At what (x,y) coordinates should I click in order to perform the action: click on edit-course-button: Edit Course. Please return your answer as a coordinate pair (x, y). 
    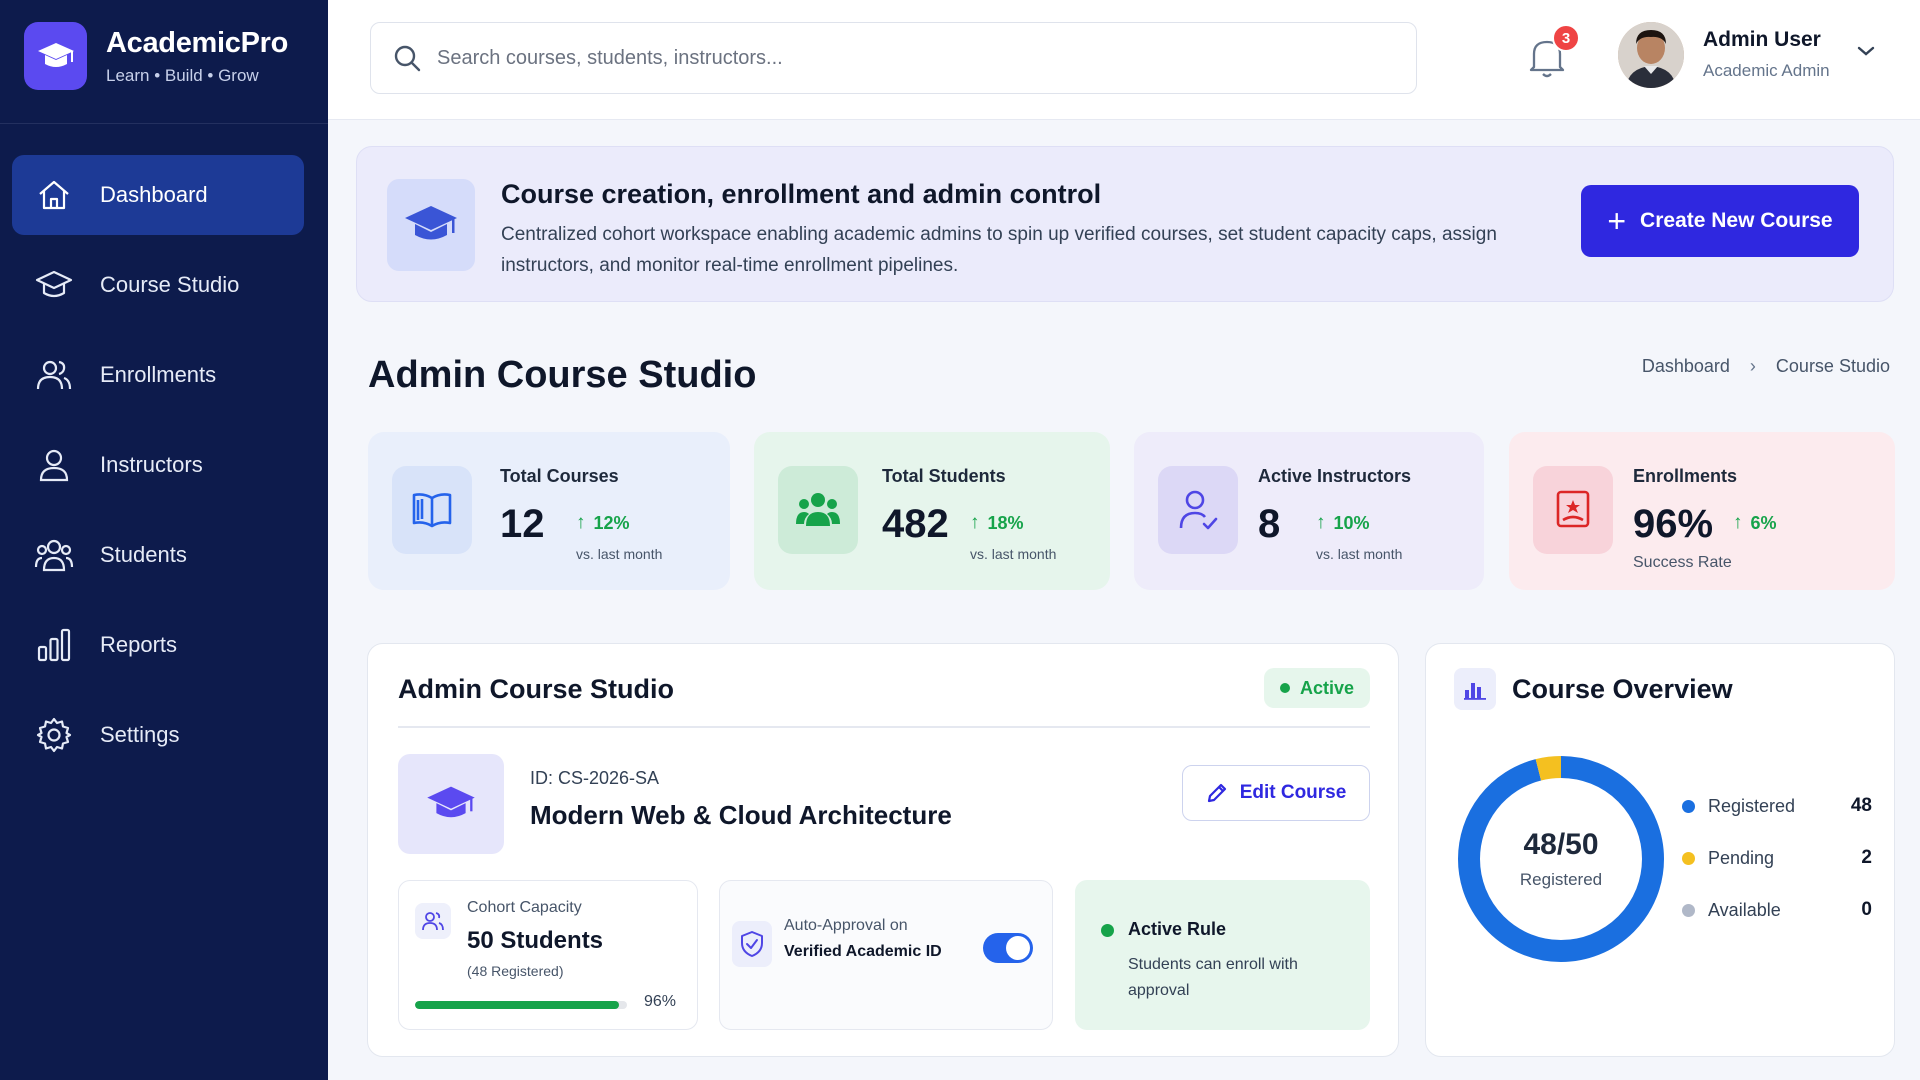
    Looking at the image, I should click on (1276, 793).